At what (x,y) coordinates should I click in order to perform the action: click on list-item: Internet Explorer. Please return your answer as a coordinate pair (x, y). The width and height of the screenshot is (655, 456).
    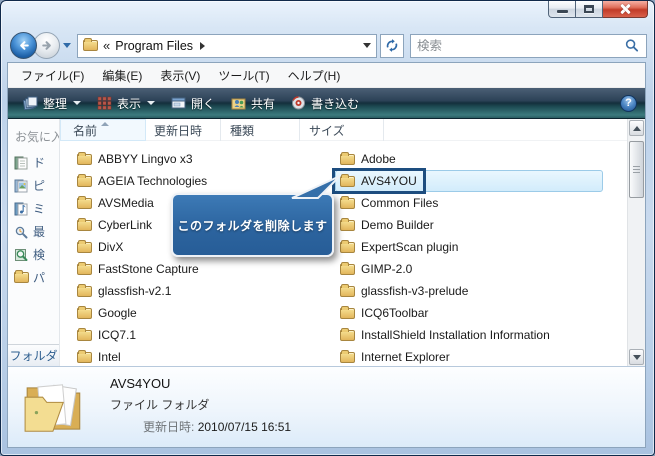
    Looking at the image, I should click on (469, 356).